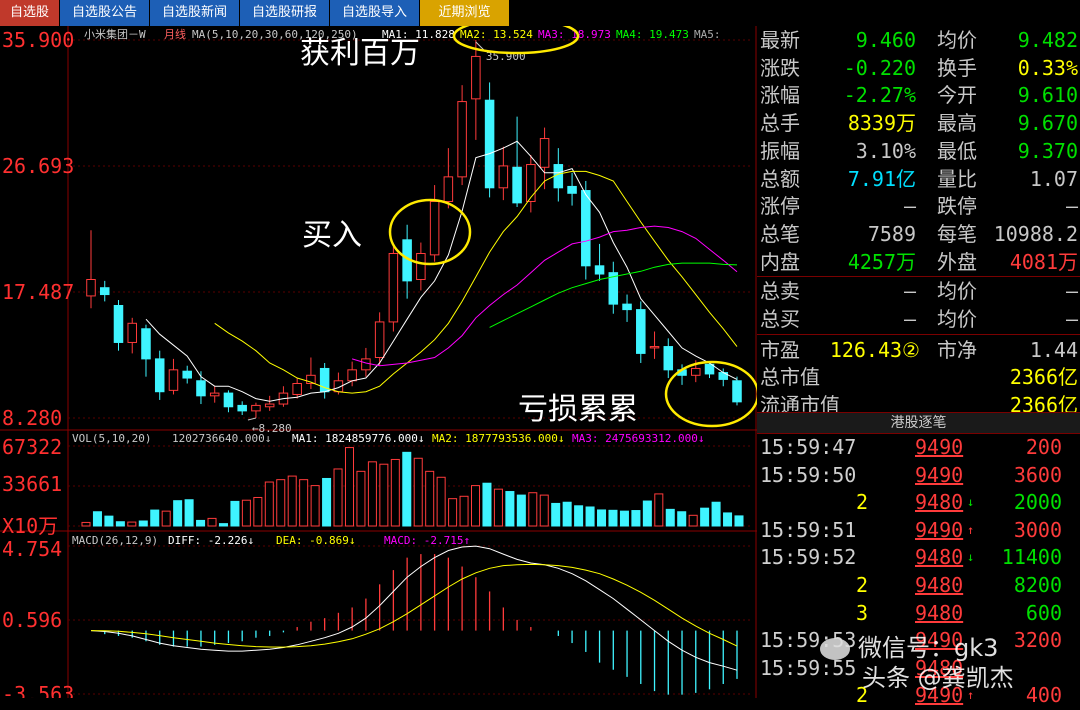 The height and width of the screenshot is (710, 1080). I want to click on quote-value: -0.220, so click(879, 67).